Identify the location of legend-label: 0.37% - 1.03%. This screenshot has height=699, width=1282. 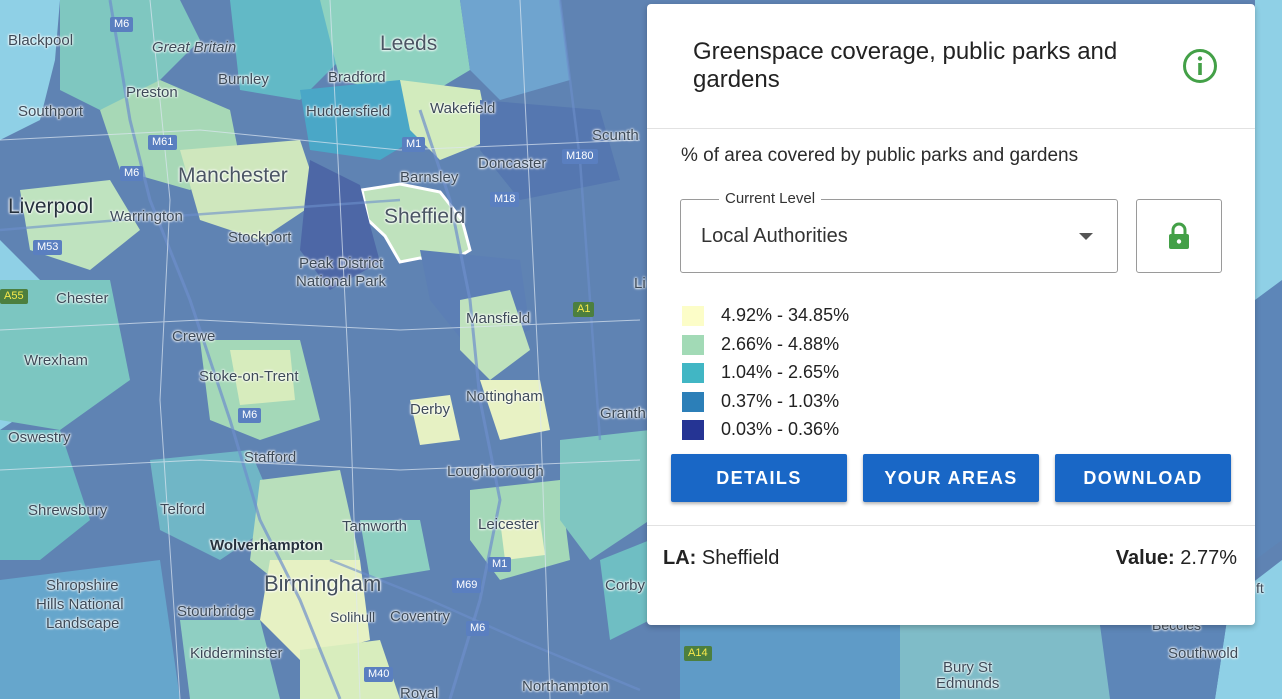
(780, 400).